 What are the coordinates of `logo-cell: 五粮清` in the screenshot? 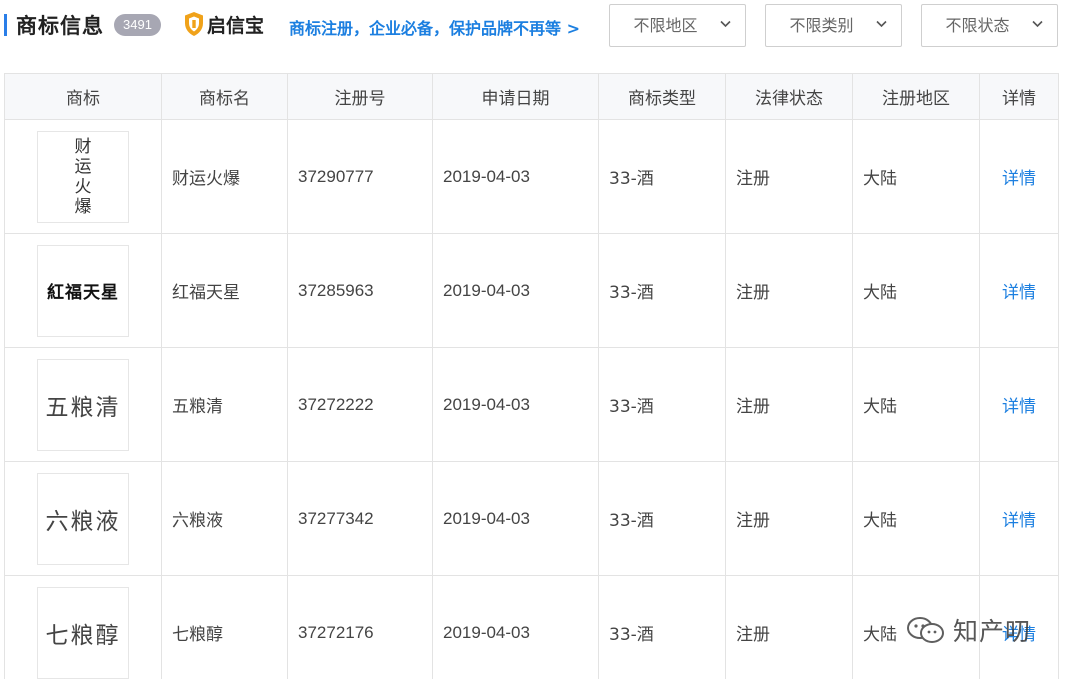 It's located at (83, 404).